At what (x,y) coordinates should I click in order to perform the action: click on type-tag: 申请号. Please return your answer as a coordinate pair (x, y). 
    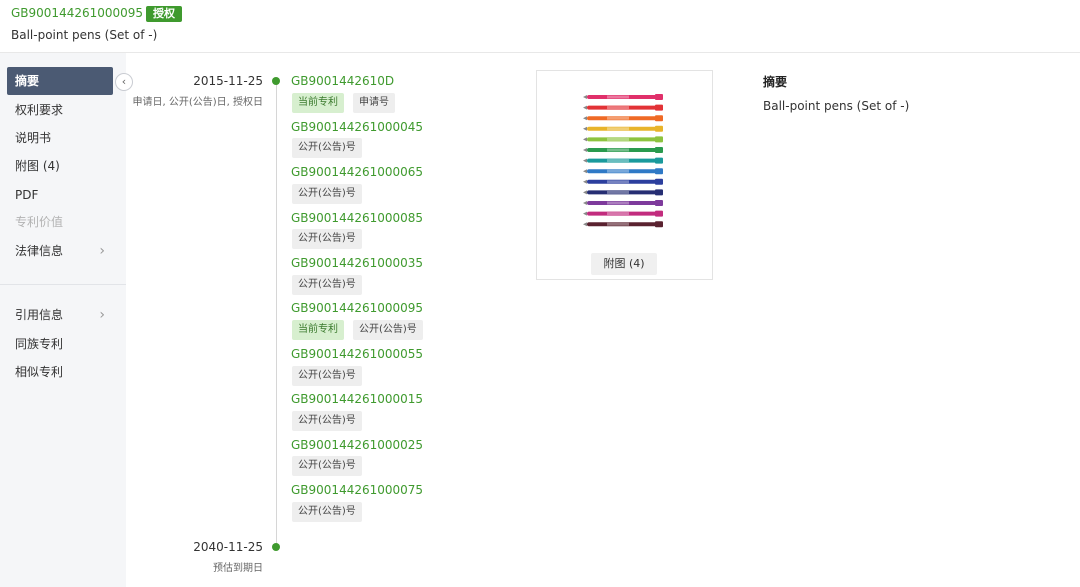
    Looking at the image, I should click on (374, 103).